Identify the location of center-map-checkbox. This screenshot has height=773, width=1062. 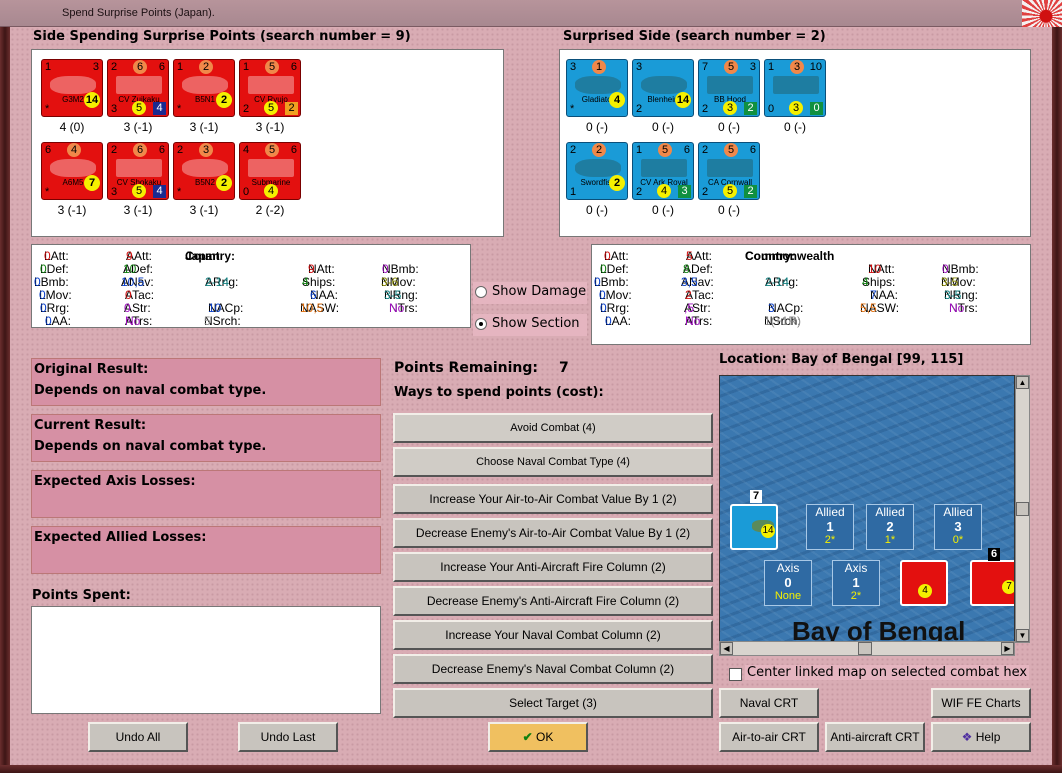
(735, 674).